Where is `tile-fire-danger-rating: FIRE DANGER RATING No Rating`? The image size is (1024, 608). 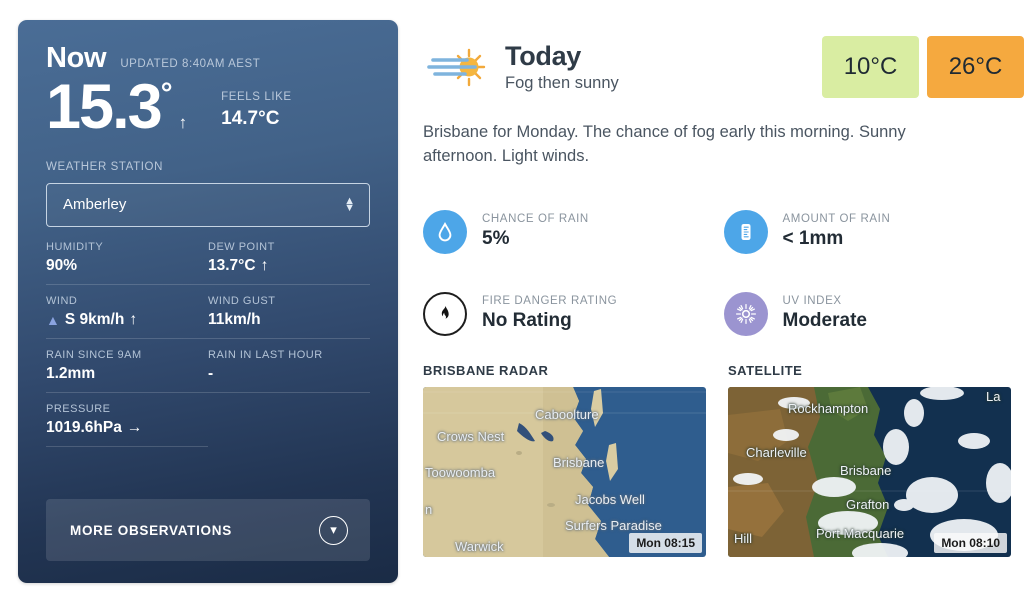
tile-fire-danger-rating: FIRE DANGER RATING No Rating is located at coordinates (573, 314).